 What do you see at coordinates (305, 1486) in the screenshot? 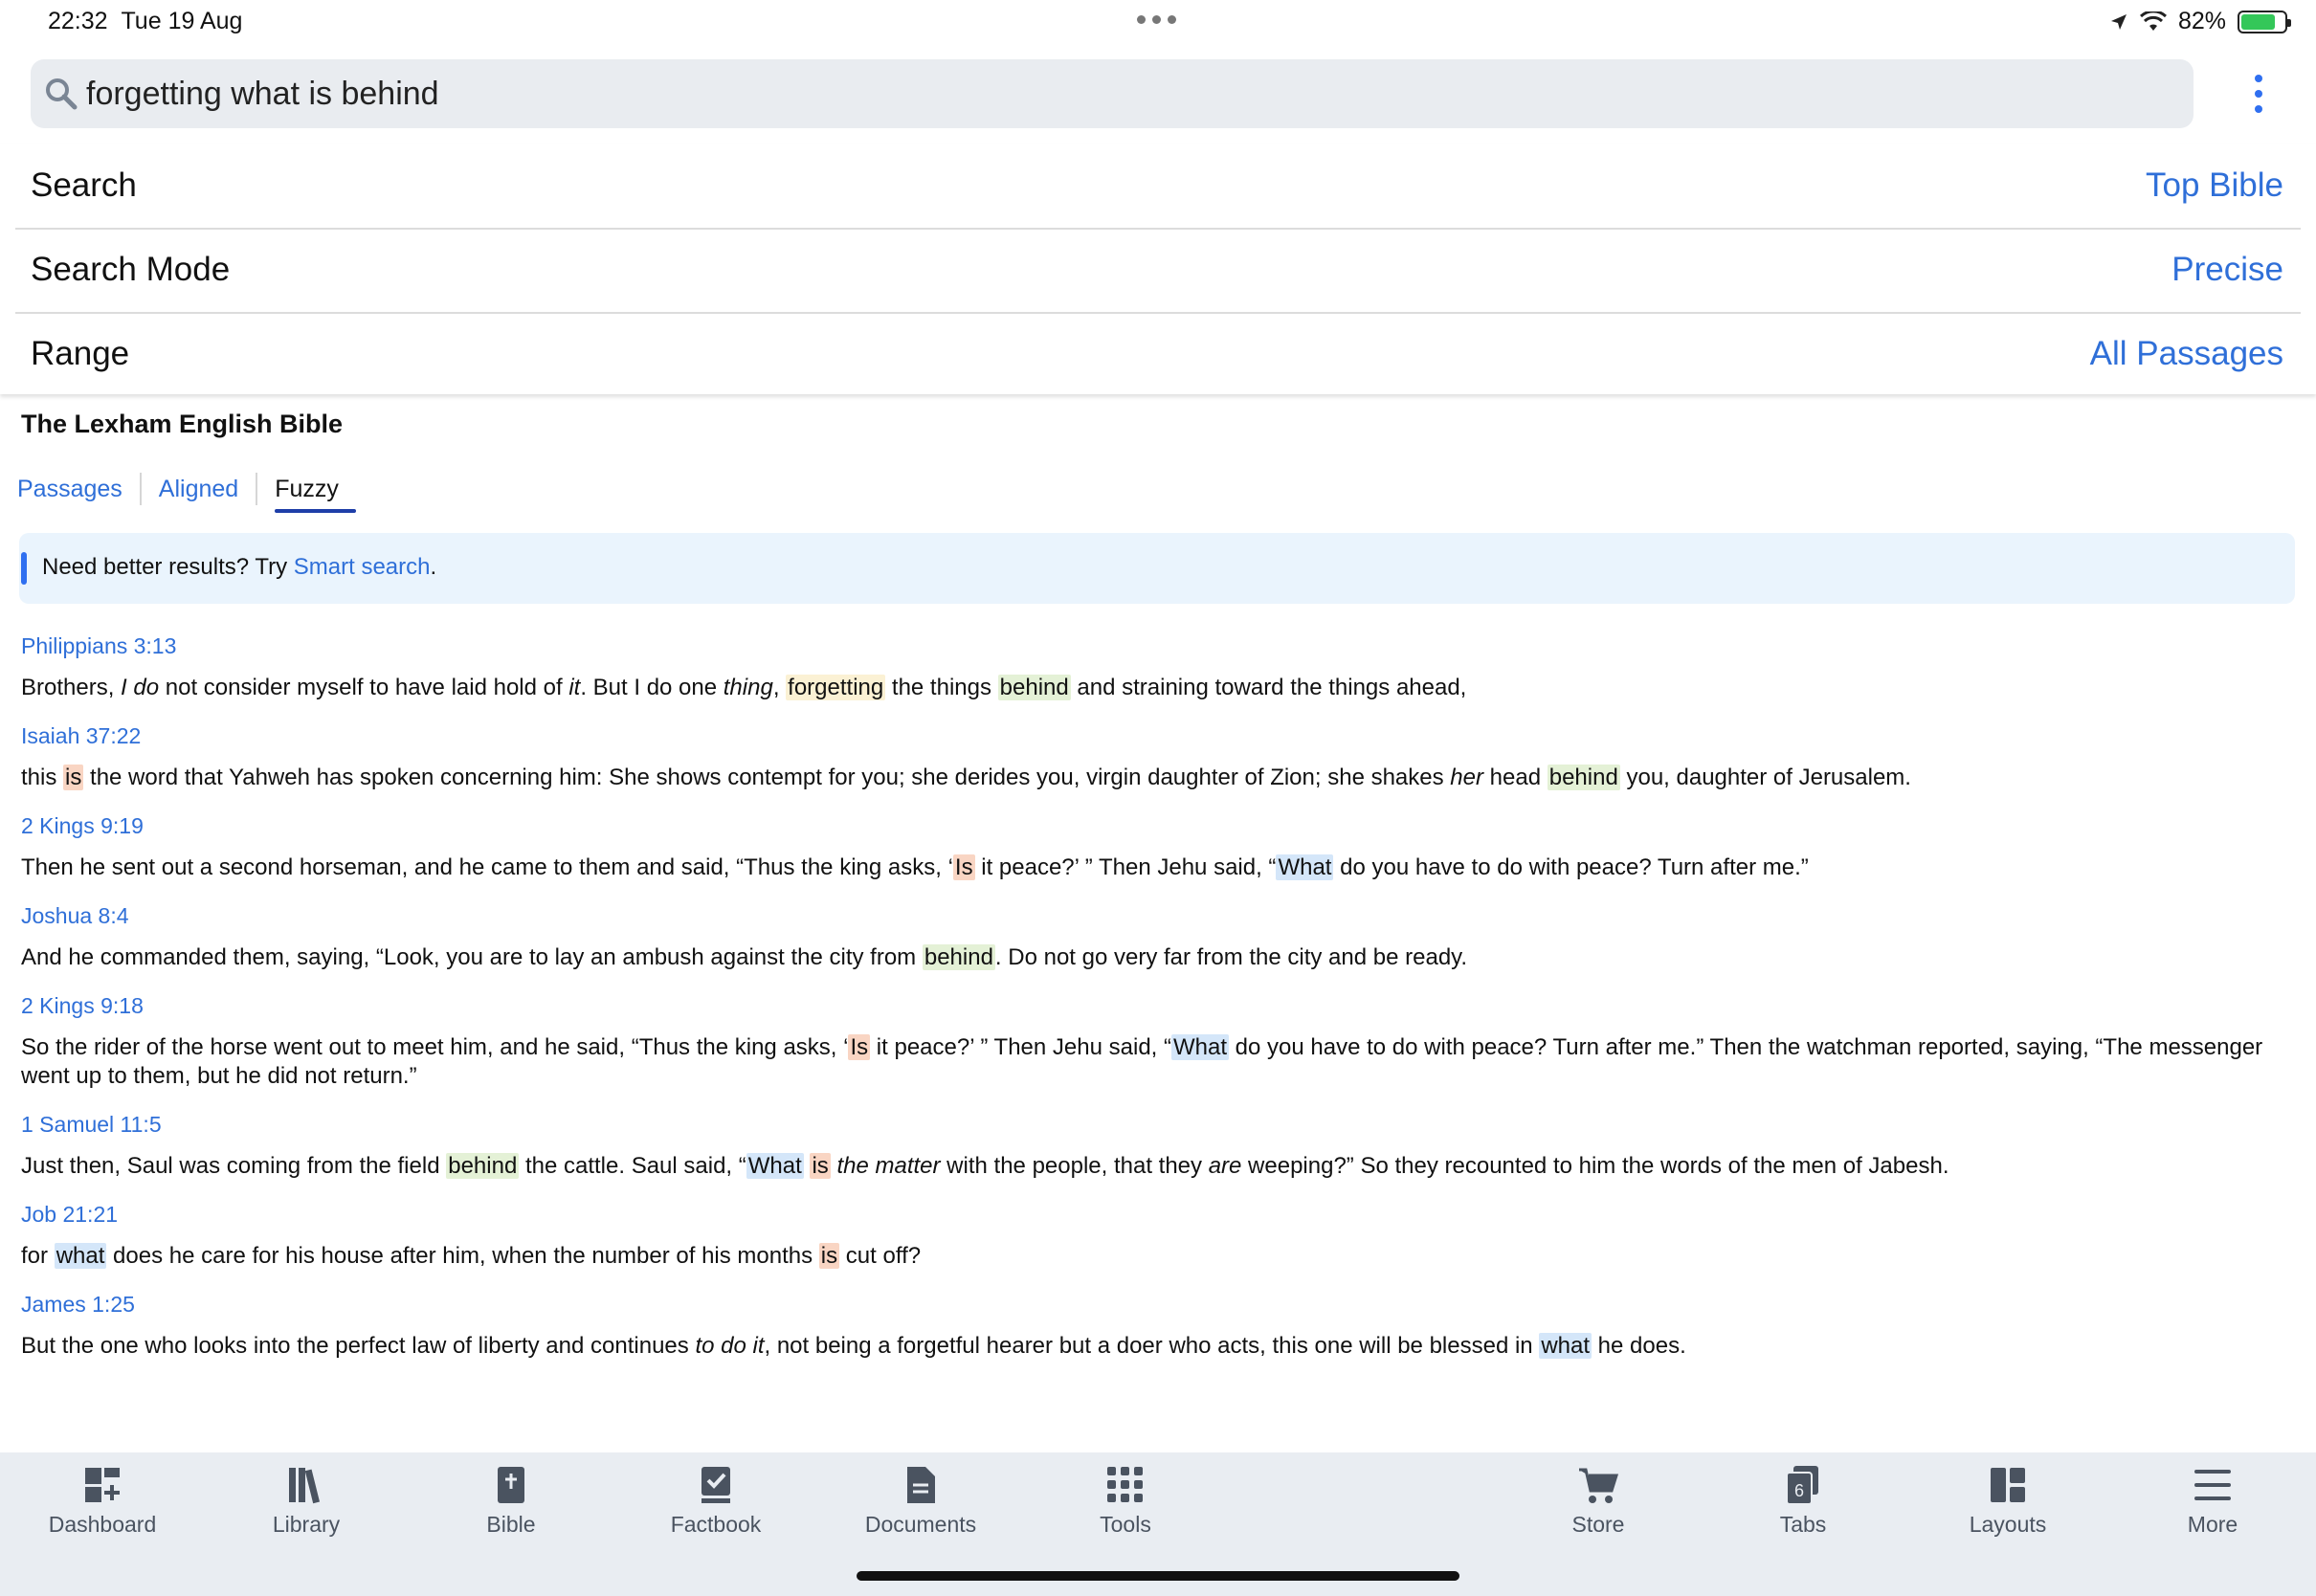
I see `library-icon` at bounding box center [305, 1486].